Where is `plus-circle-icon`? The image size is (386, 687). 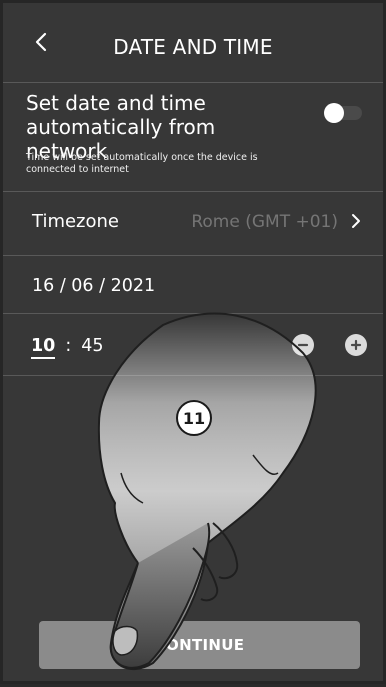 plus-circle-icon is located at coordinates (356, 345).